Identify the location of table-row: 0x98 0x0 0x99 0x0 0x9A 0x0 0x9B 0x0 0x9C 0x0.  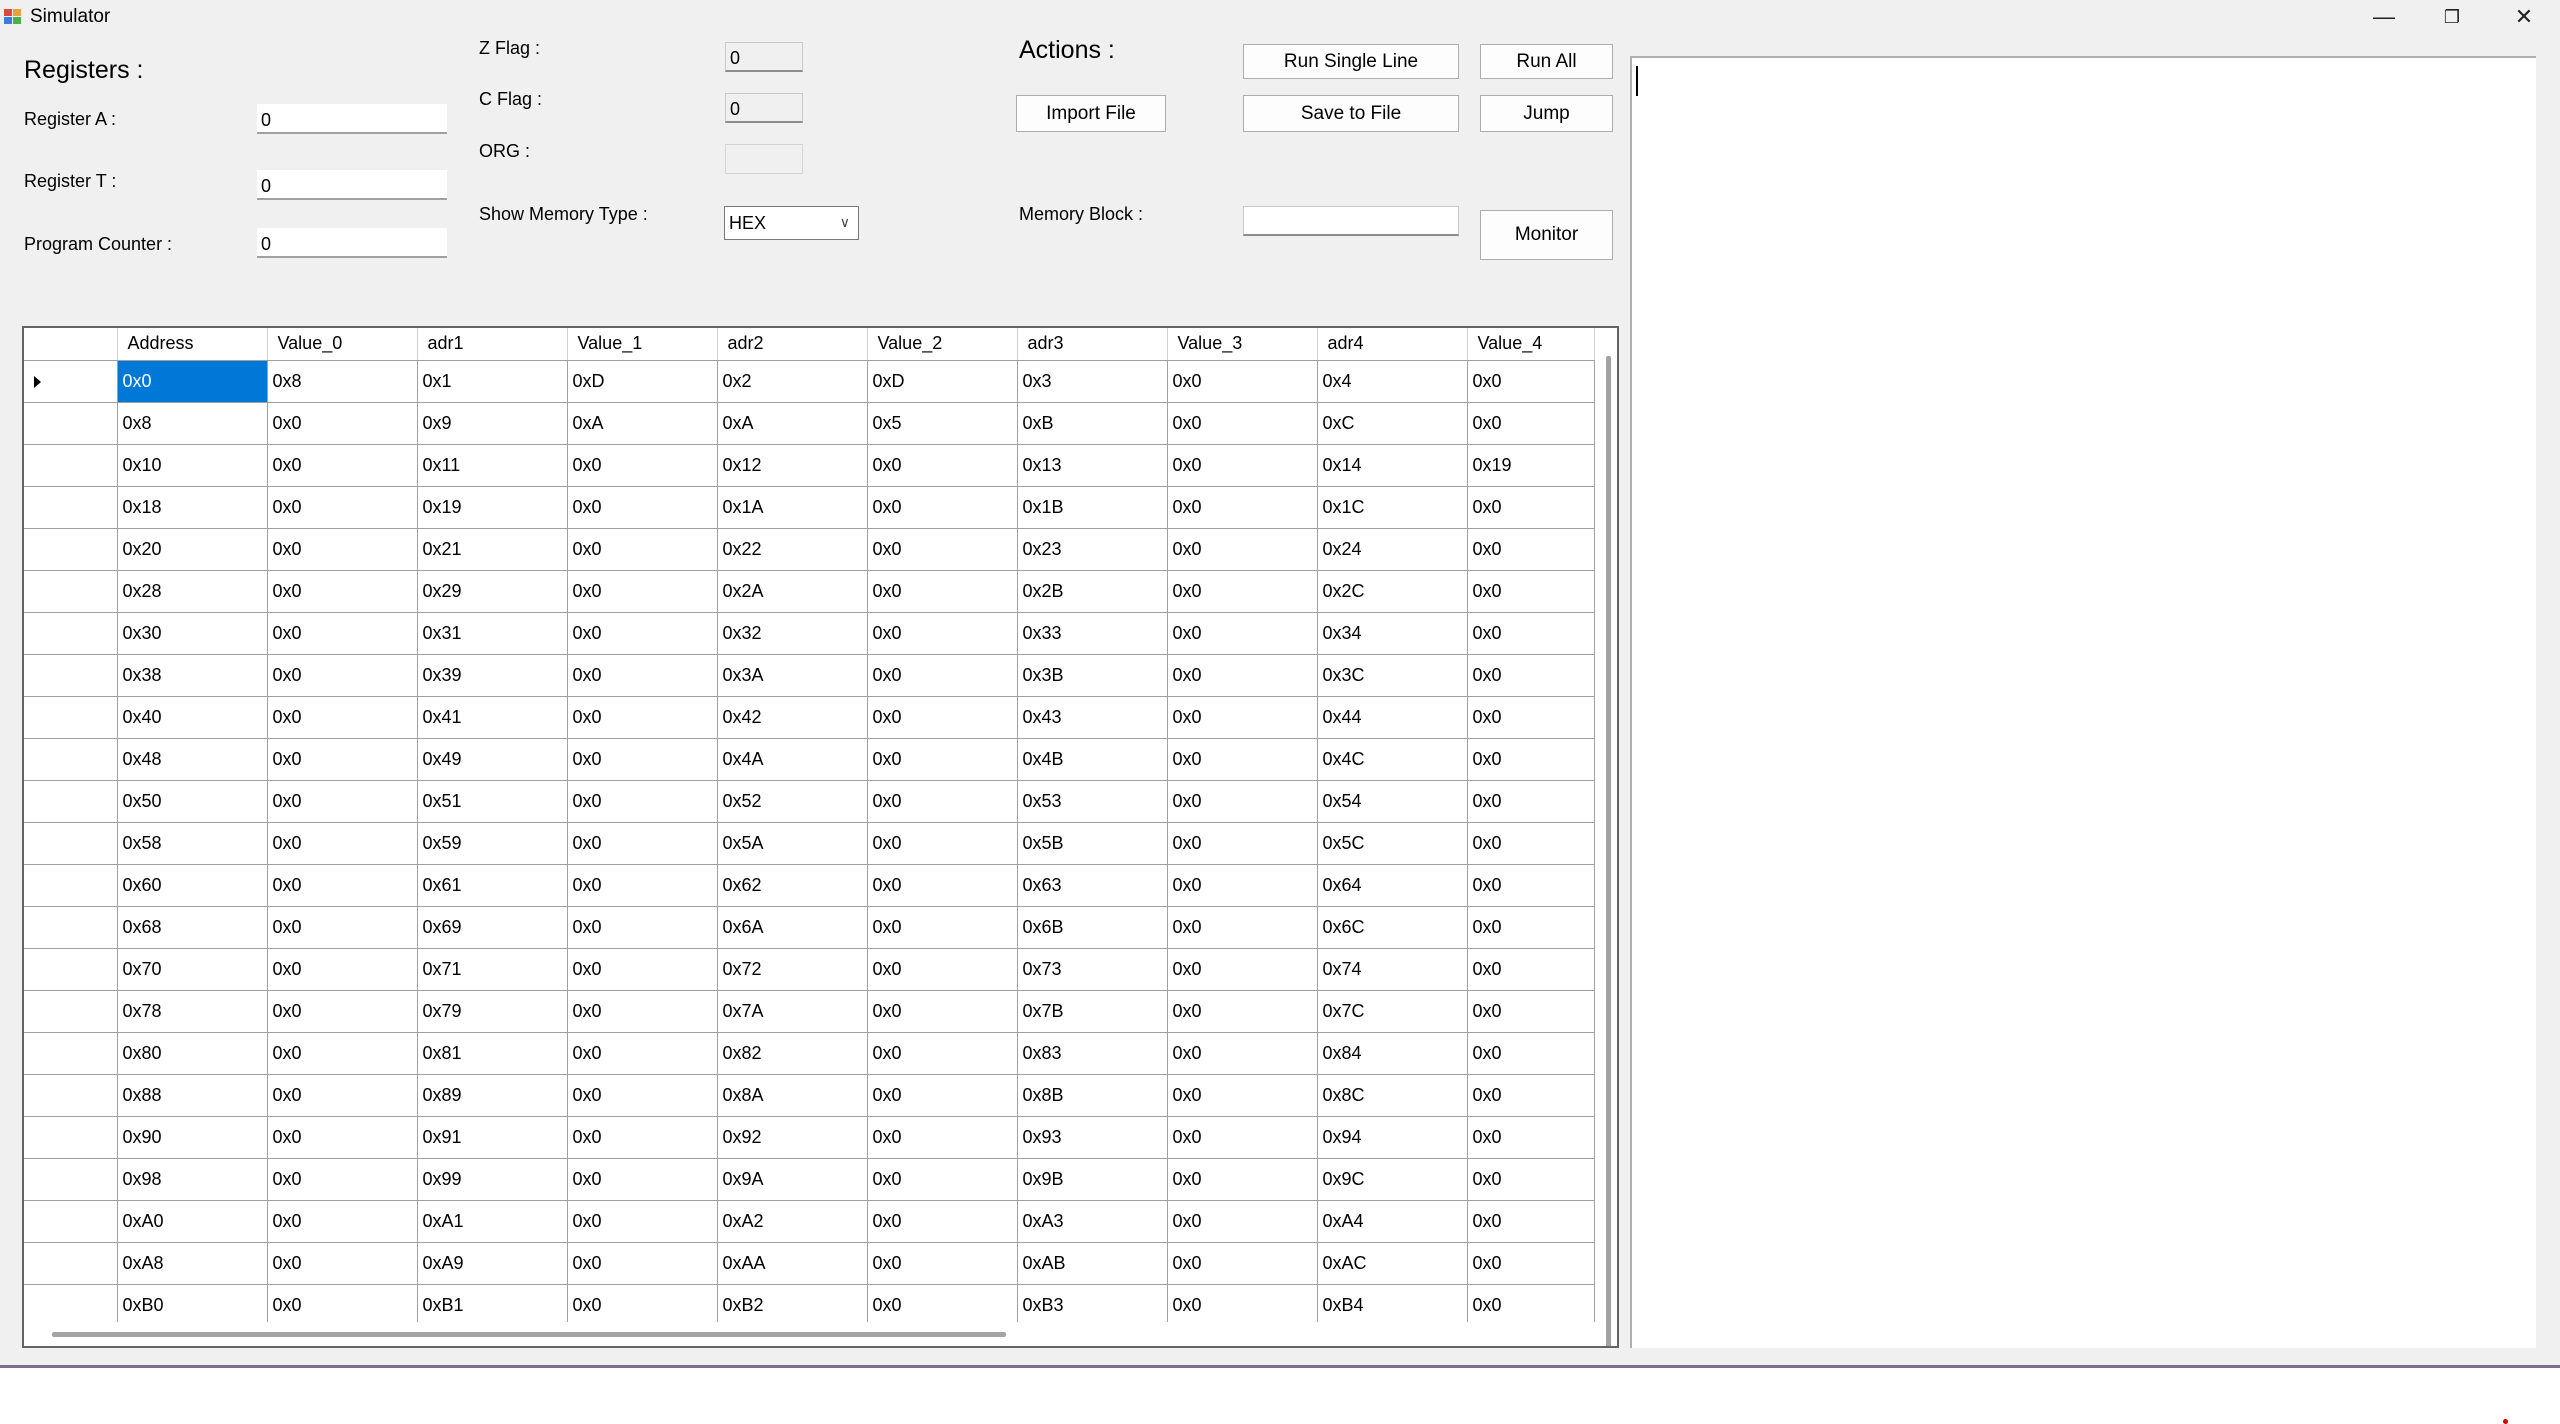
(809, 1179).